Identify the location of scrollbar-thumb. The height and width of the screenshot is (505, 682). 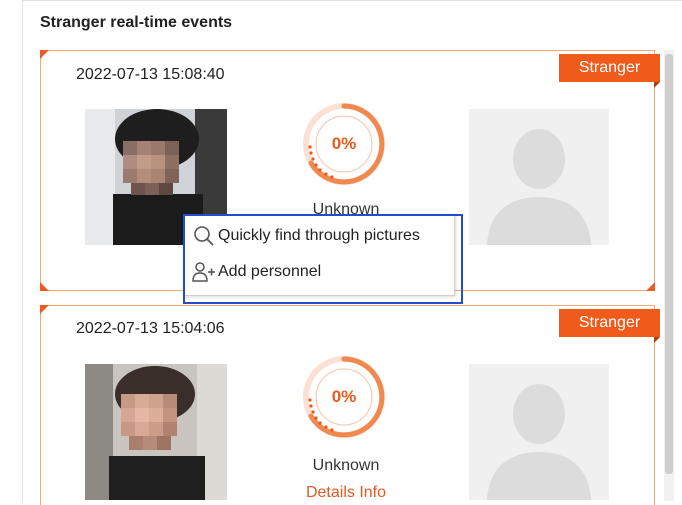
(669, 264).